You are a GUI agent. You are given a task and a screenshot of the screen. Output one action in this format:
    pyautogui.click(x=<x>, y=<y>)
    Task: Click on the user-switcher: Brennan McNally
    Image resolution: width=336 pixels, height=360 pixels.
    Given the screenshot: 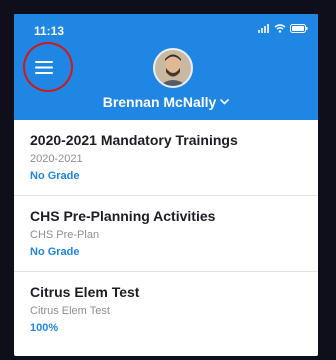 What is the action you would take?
    pyautogui.click(x=166, y=102)
    